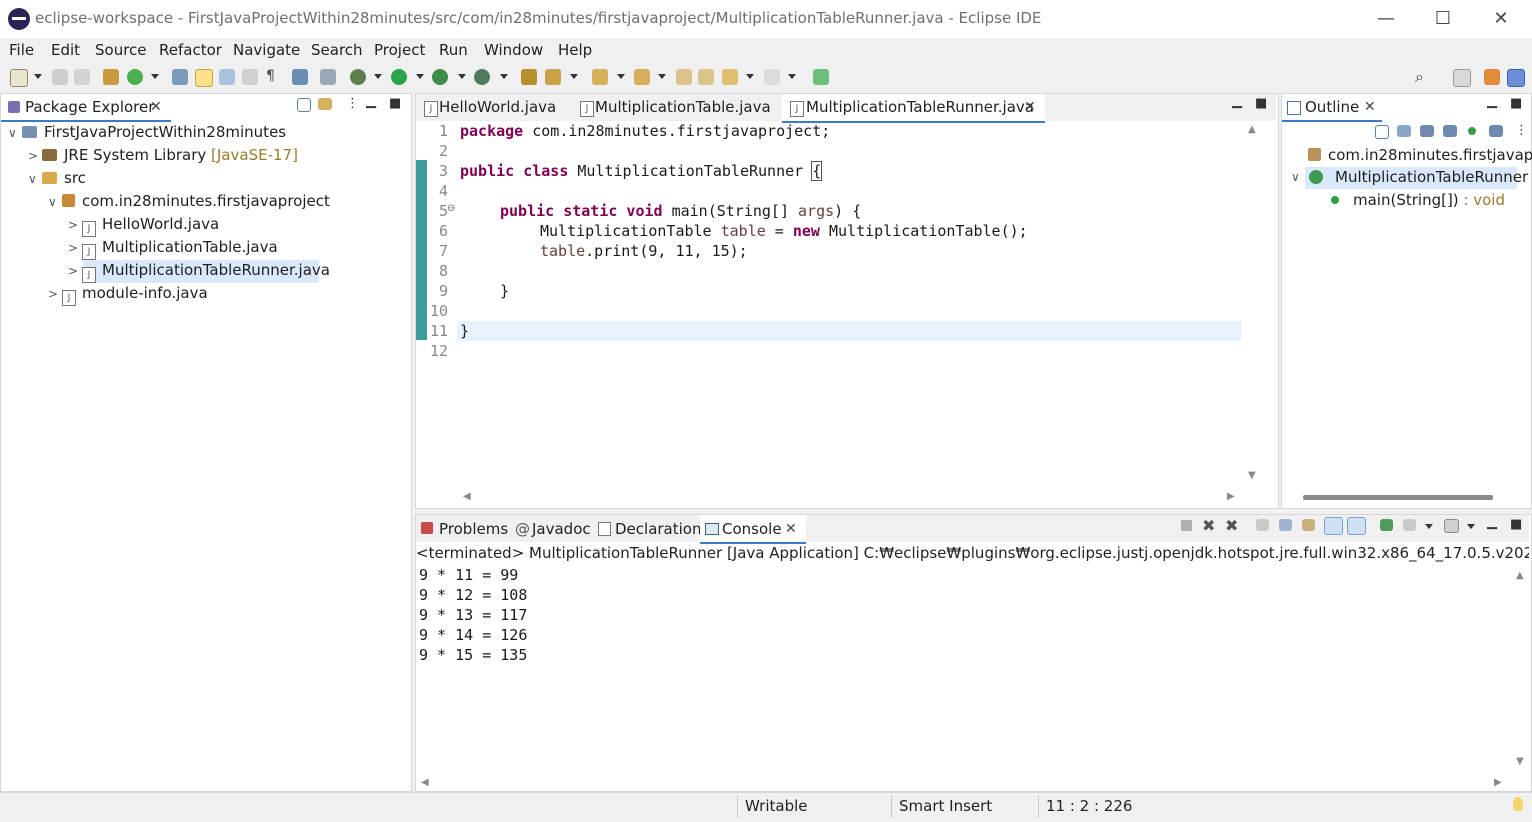  Describe the element at coordinates (399, 77) in the screenshot. I see `run-icon` at that location.